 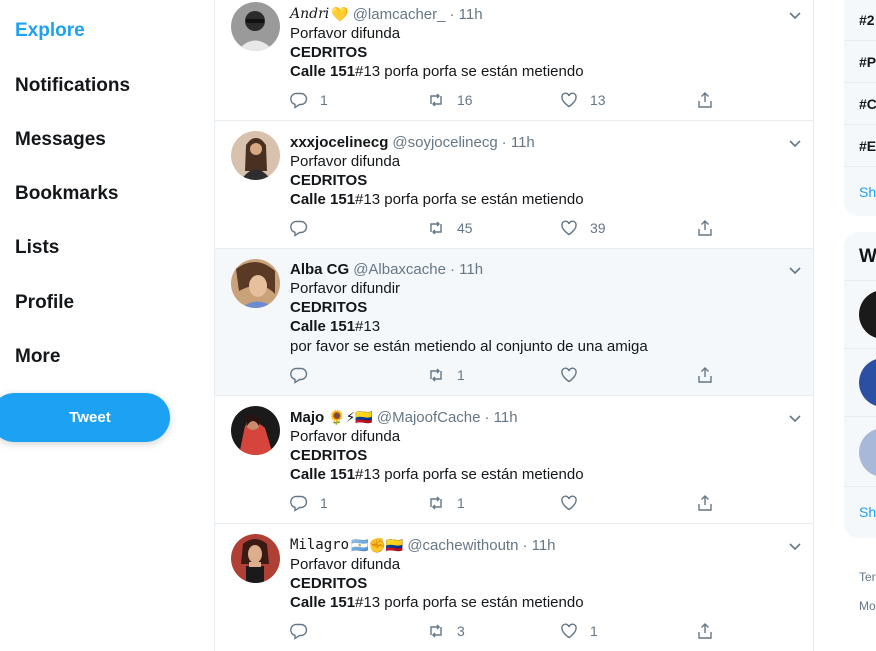 What do you see at coordinates (339, 142) in the screenshot?
I see `author-name: xxxjocelinecg` at bounding box center [339, 142].